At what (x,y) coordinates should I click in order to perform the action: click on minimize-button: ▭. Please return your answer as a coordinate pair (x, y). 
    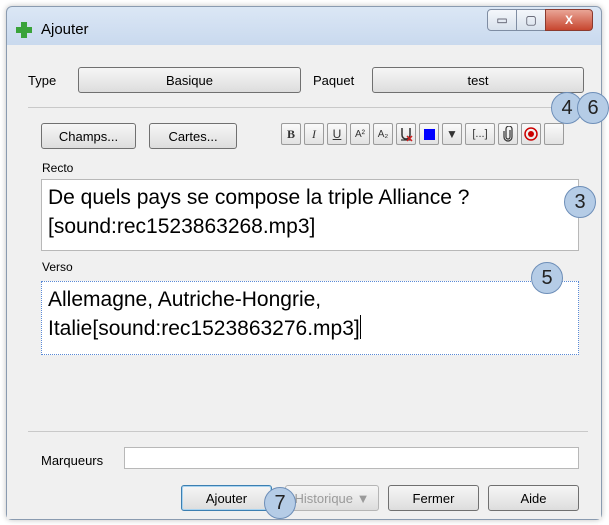
    Looking at the image, I should click on (502, 20).